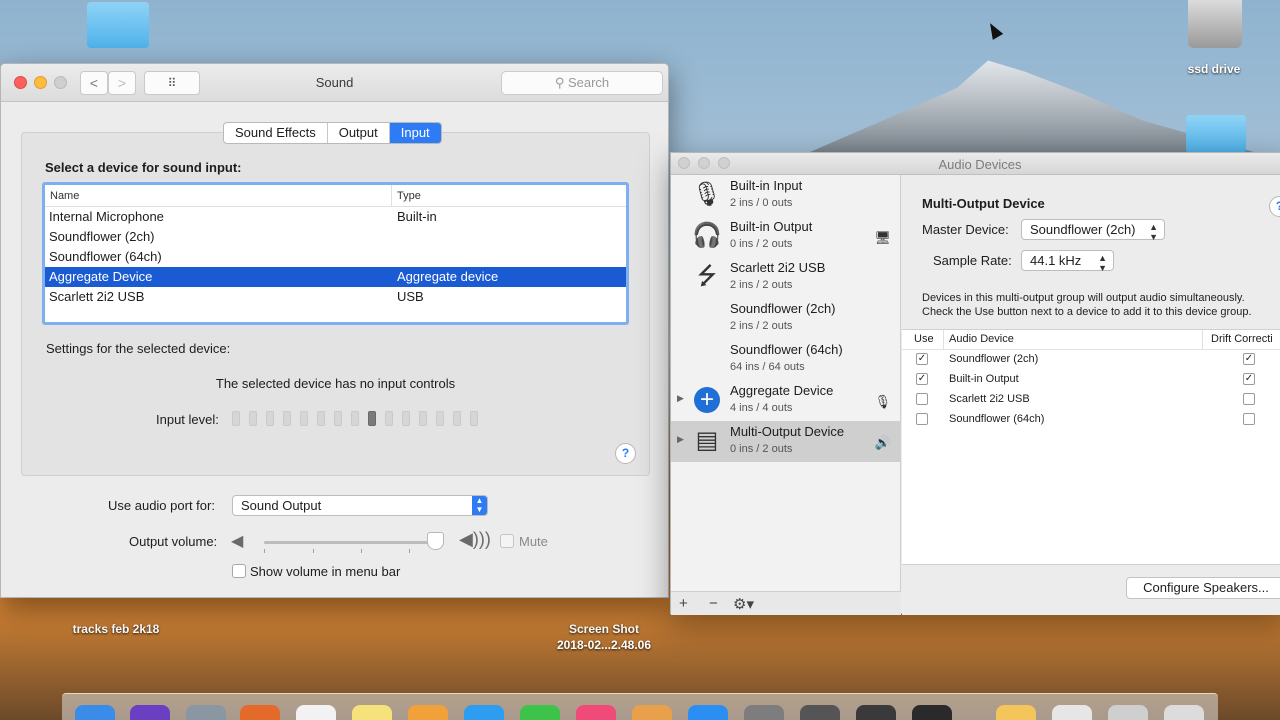 The height and width of the screenshot is (720, 1280). I want to click on column-header-type: Type, so click(409, 196).